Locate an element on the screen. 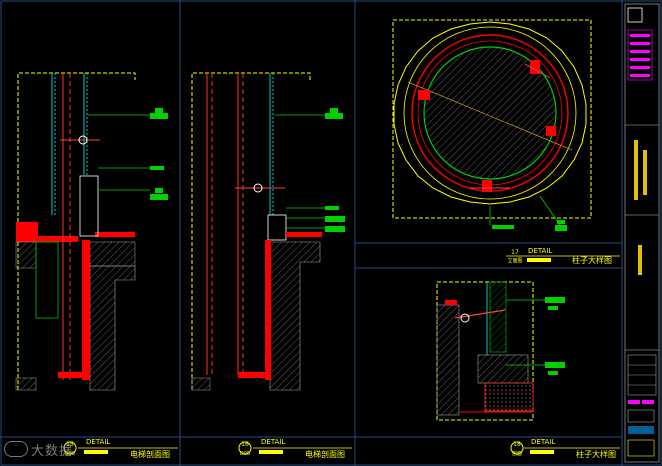 This screenshot has width=662, height=466. panel-column-section is located at coordinates (500, 351).